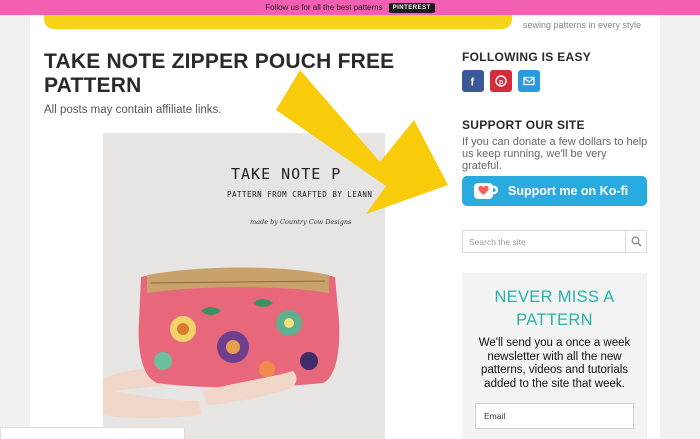  Describe the element at coordinates (301, 222) in the screenshot. I see `image-overlay-credit: made by Country Cow Designs` at that location.